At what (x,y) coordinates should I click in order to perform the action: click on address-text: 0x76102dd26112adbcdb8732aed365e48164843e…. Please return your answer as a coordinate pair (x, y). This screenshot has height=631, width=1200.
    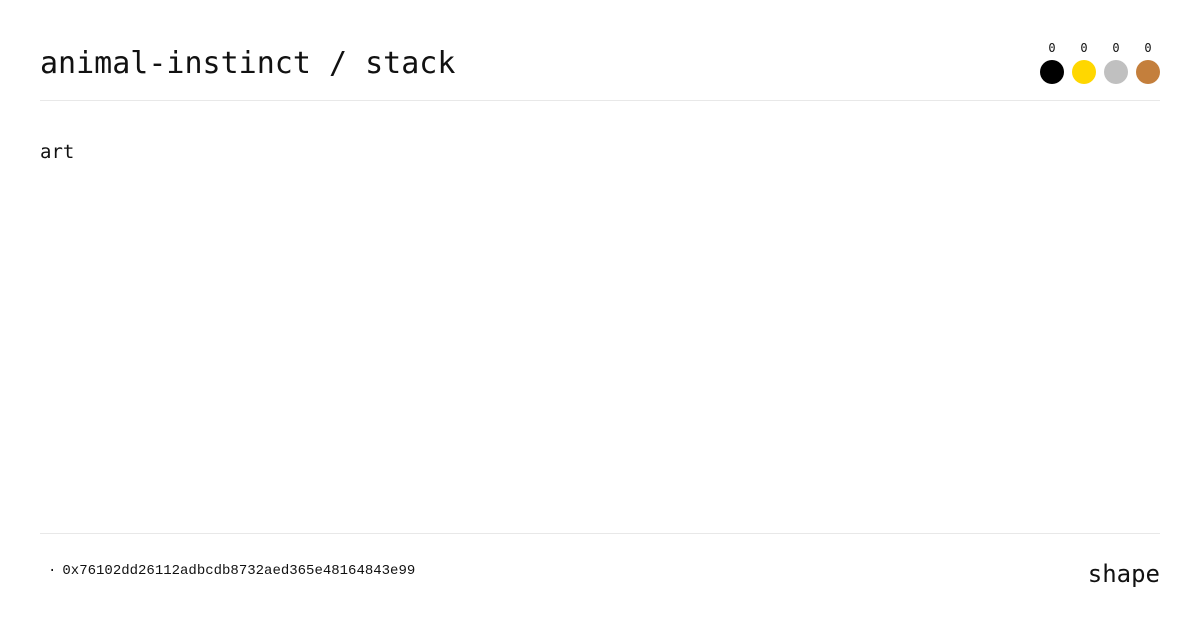
    Looking at the image, I should click on (239, 571).